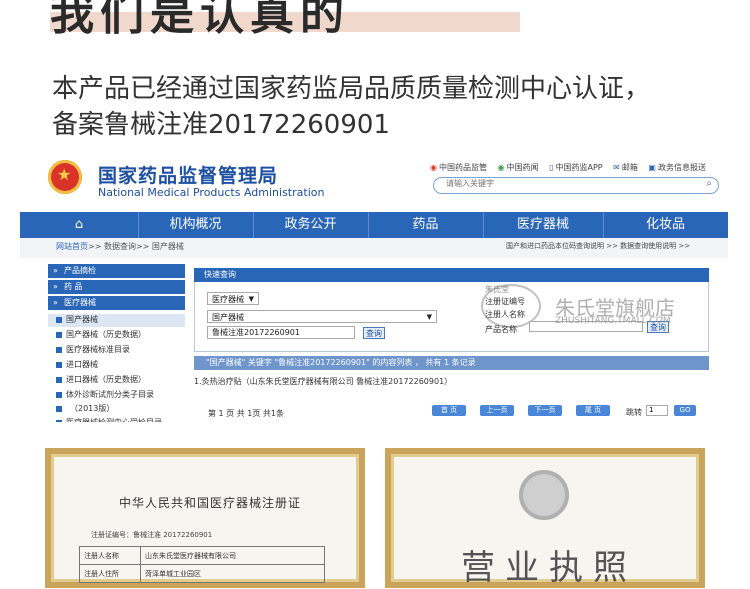 This screenshot has width=750, height=589. What do you see at coordinates (497, 410) in the screenshot?
I see `prev-page-button: 上一页` at bounding box center [497, 410].